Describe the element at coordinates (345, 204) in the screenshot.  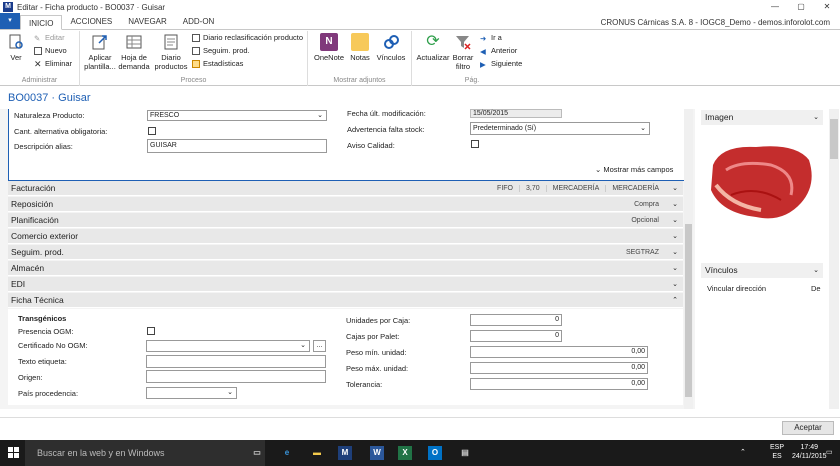
I see `fasttab-reposicion: Reposición Compra ⌄` at that location.